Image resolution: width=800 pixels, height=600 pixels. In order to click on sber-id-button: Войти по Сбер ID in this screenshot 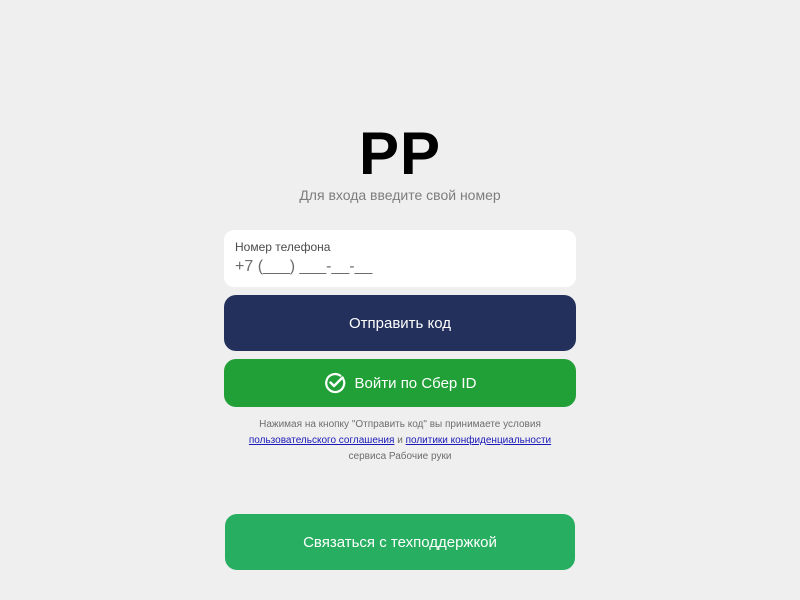, I will do `click(400, 383)`.